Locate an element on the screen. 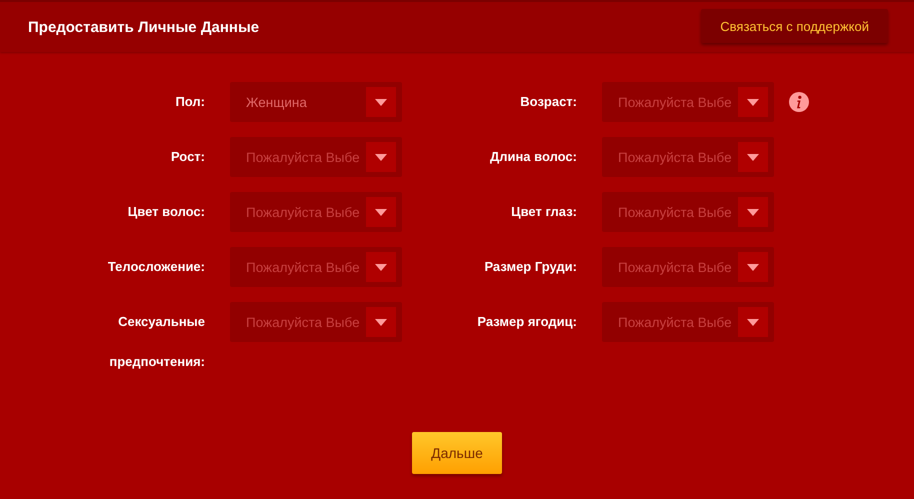  field-label: Возраст: is located at coordinates (548, 102).